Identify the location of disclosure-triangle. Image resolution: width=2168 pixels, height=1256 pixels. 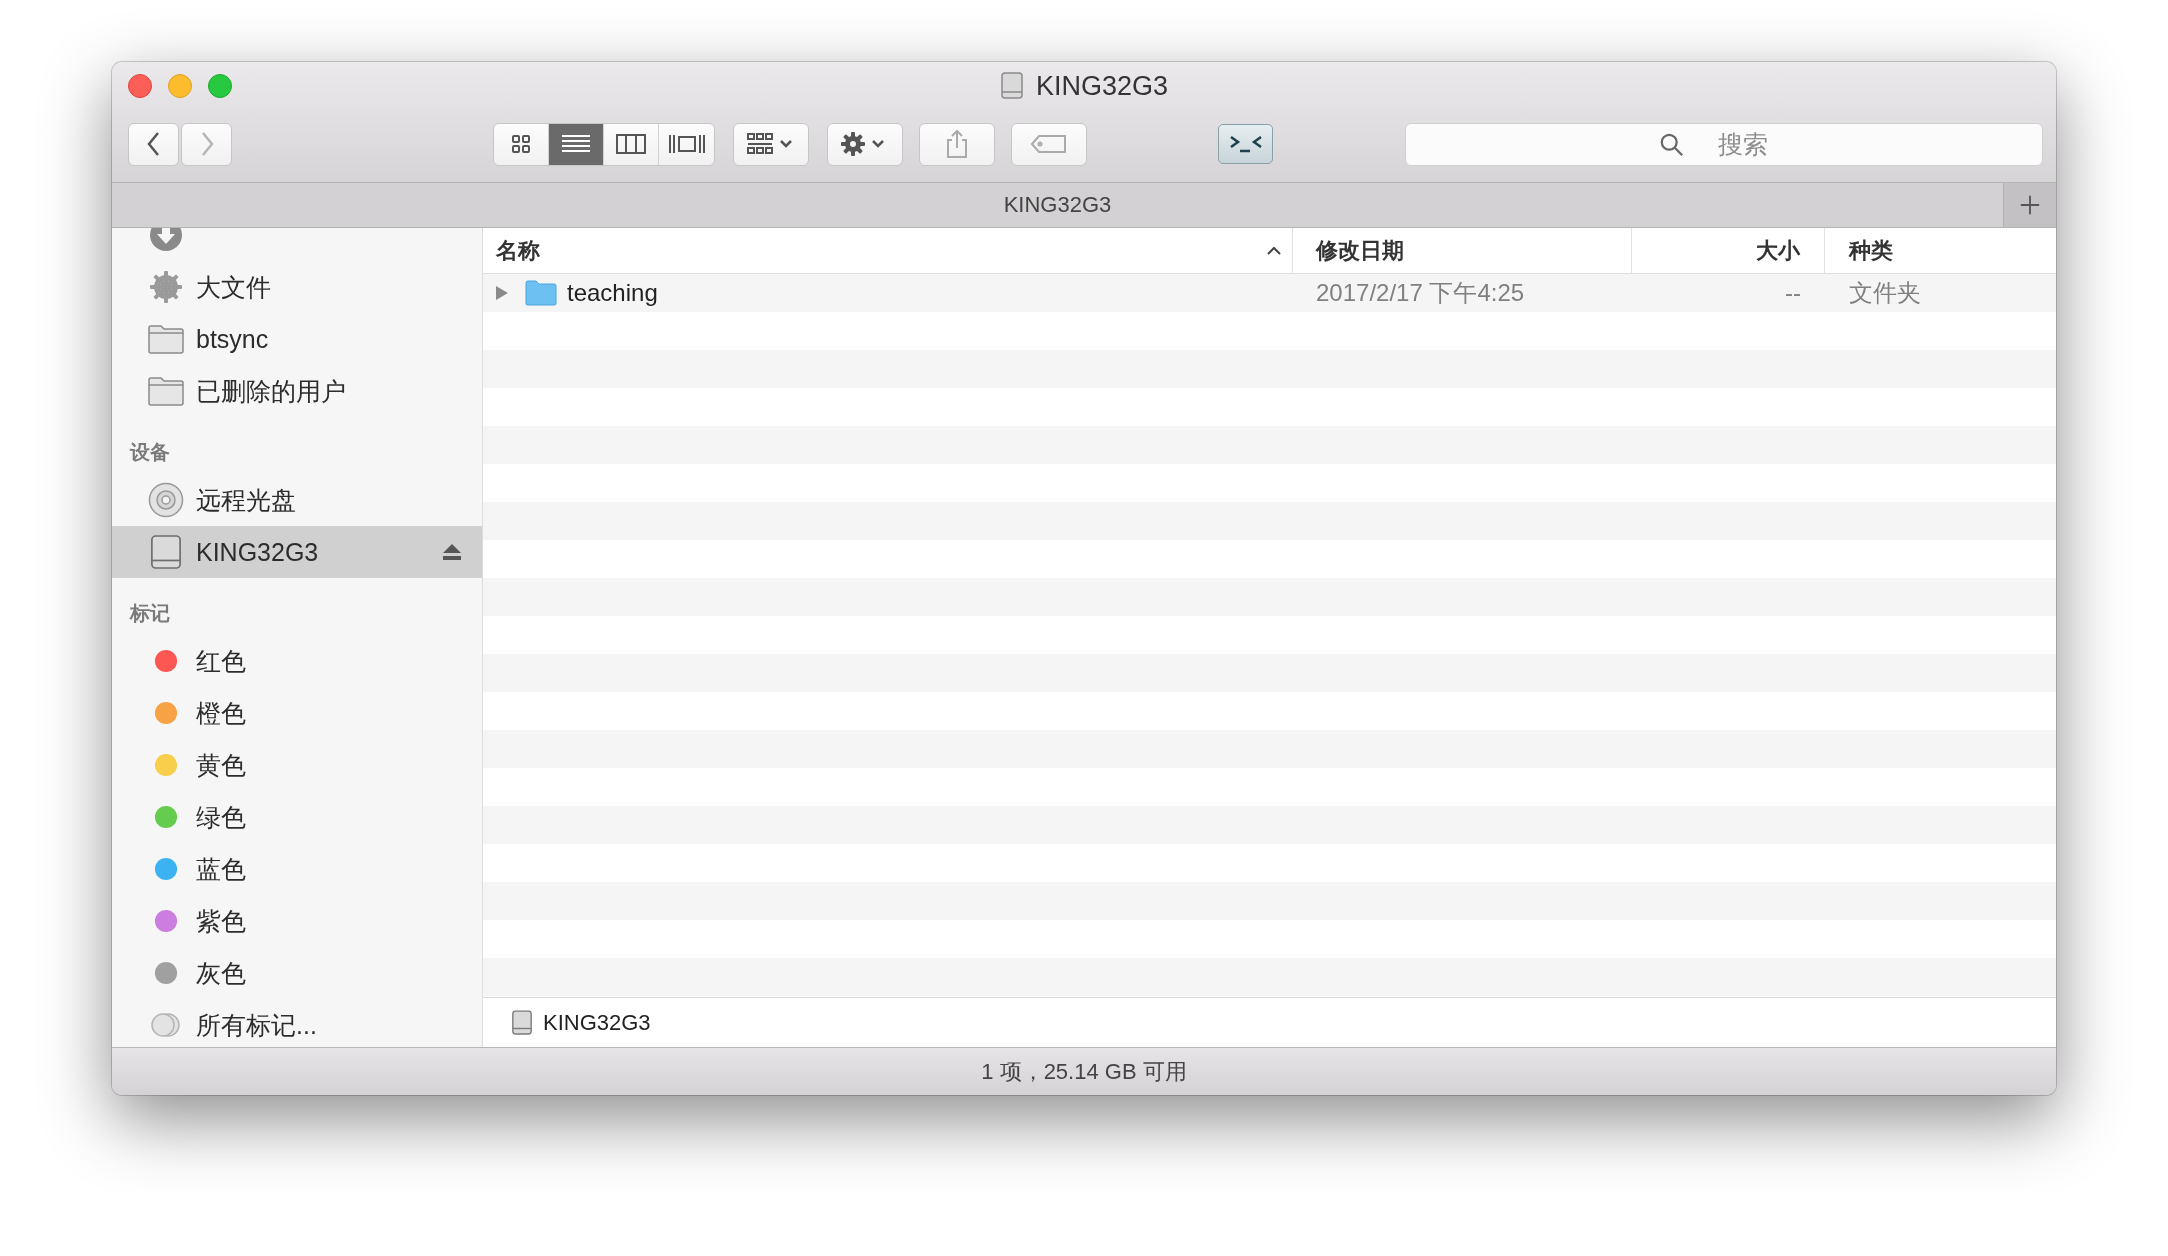
(502, 293).